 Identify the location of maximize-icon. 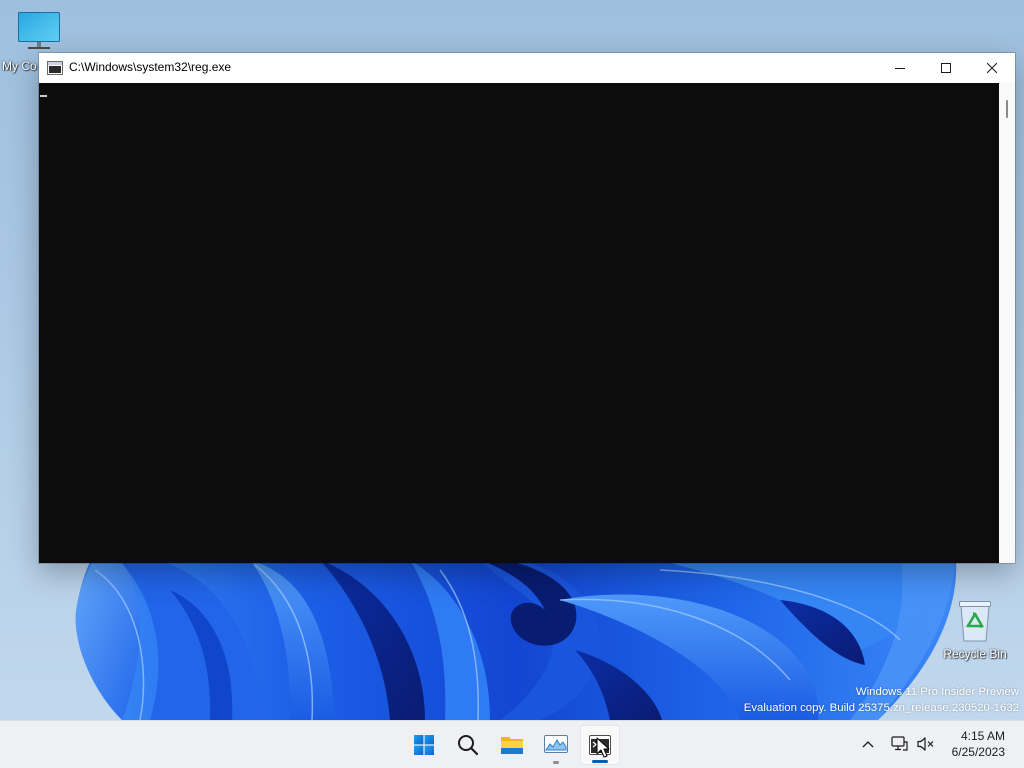
(946, 68).